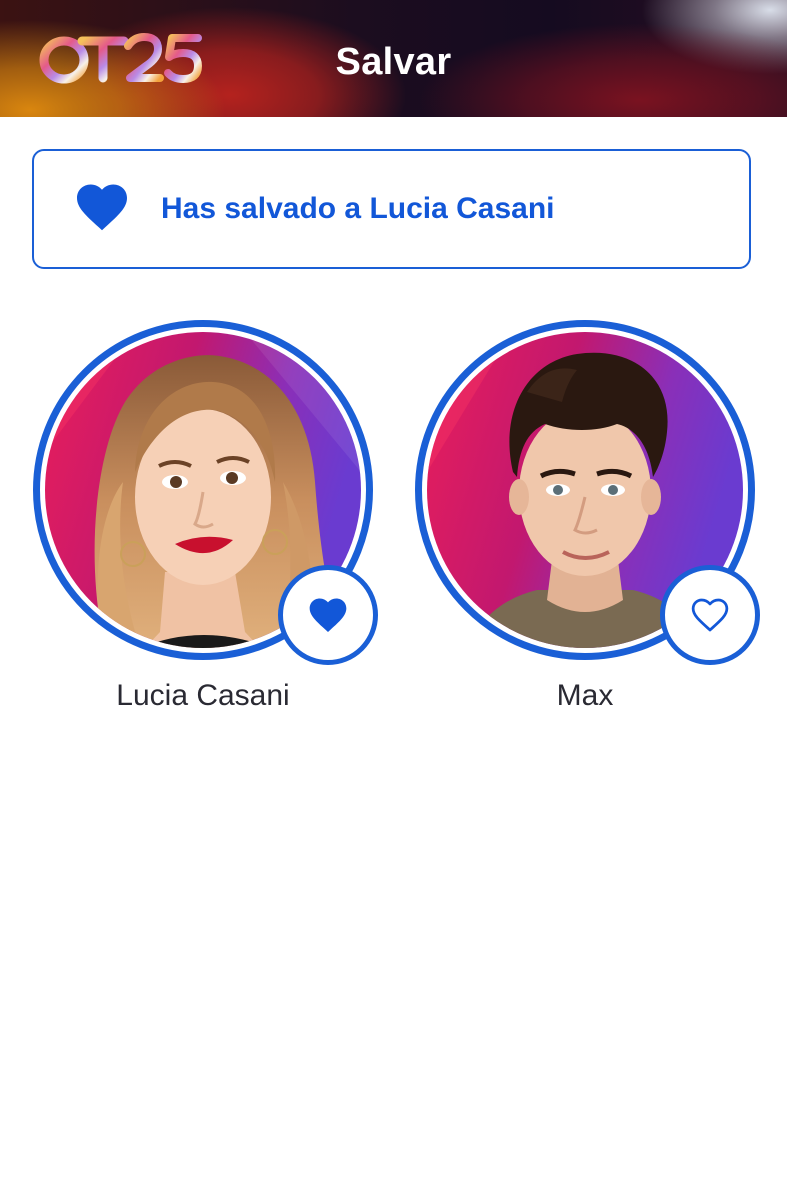  I want to click on saved-confirmation-banner: Has salvado a Lucia Casani, so click(391, 209).